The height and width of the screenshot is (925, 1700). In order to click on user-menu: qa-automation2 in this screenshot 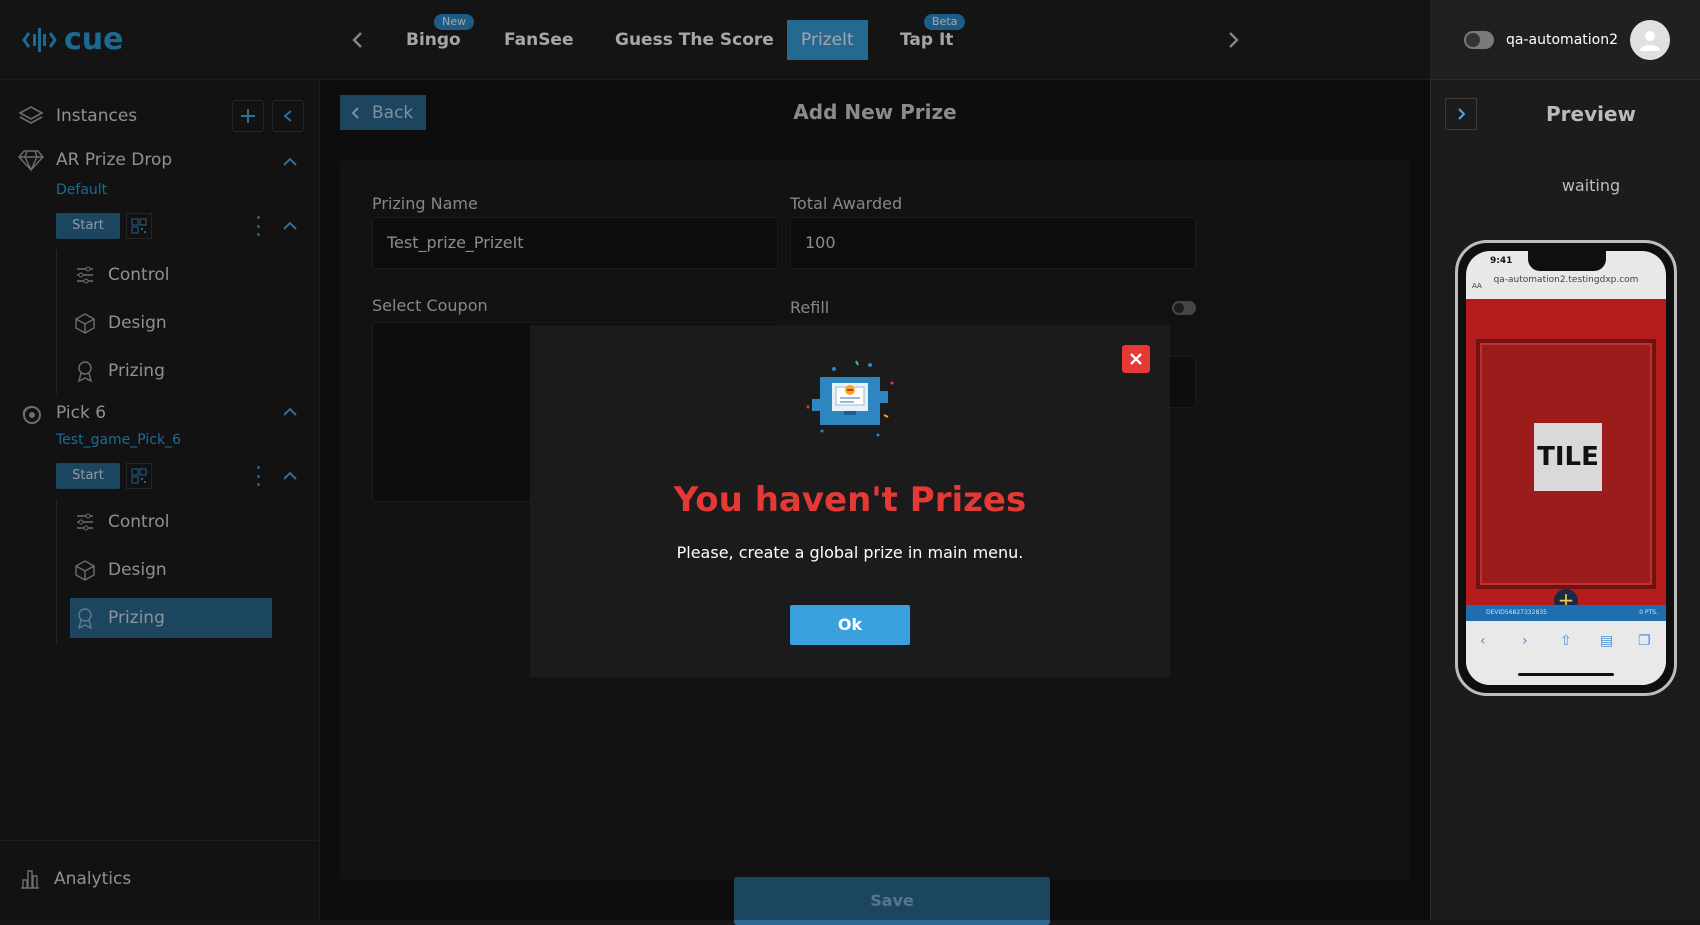, I will do `click(1567, 40)`.